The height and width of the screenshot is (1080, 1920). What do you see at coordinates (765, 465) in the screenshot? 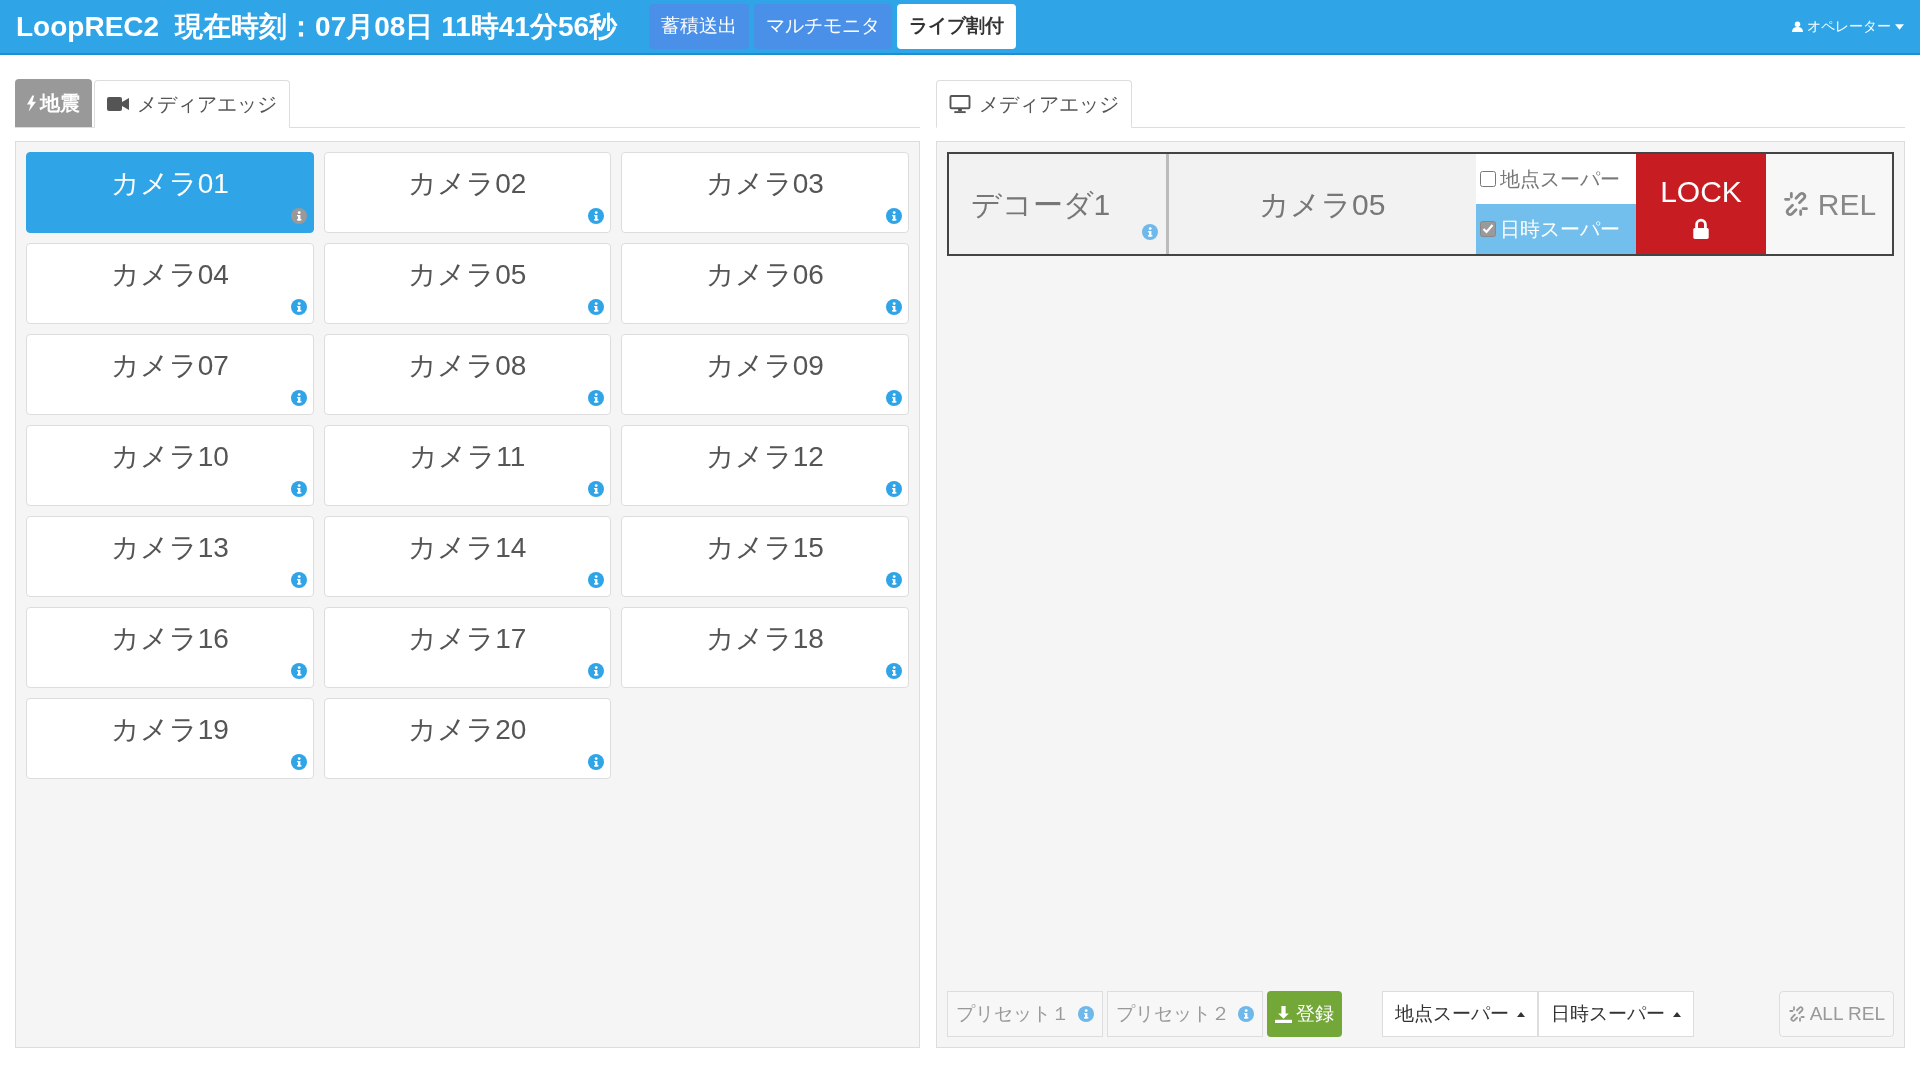
I see `camera-button: カメラ12` at bounding box center [765, 465].